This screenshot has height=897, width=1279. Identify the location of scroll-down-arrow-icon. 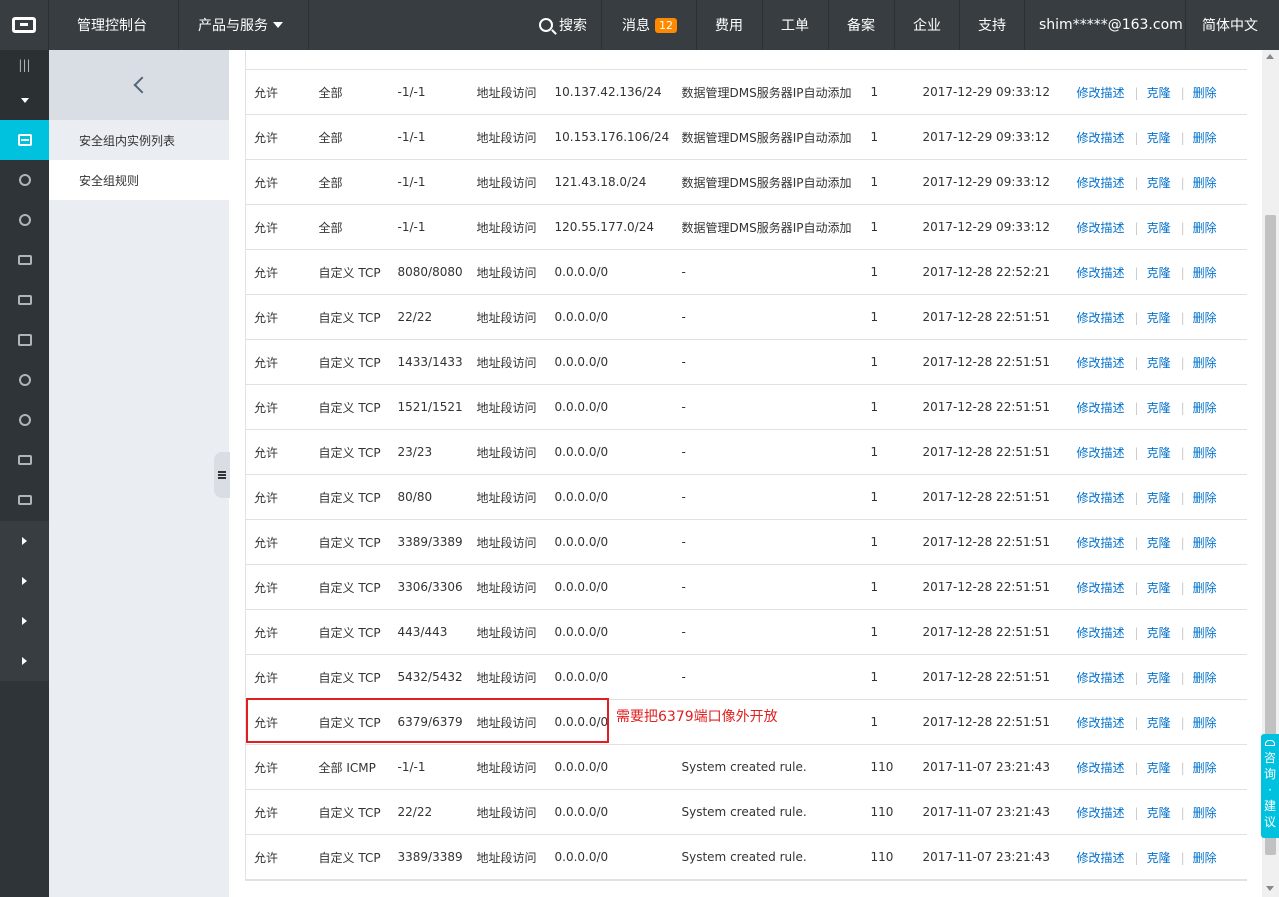
(1270, 888).